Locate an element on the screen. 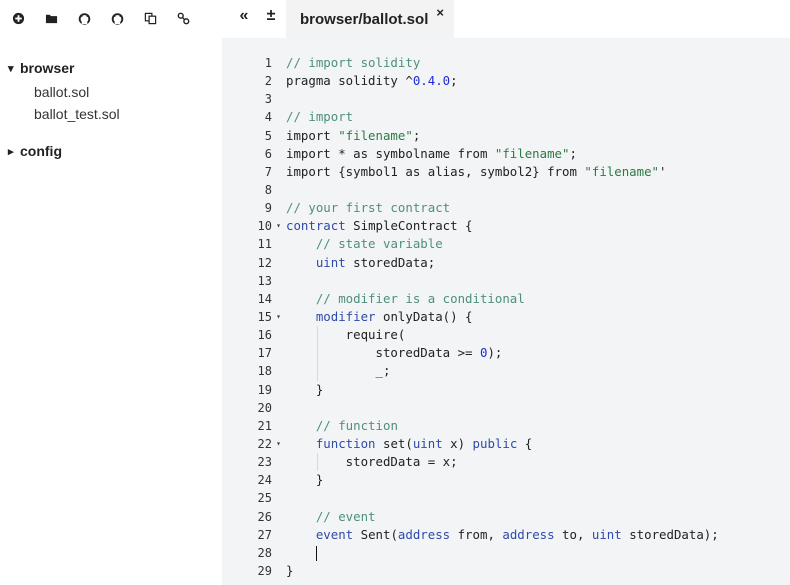  close-tab-icon: × is located at coordinates (440, 12).